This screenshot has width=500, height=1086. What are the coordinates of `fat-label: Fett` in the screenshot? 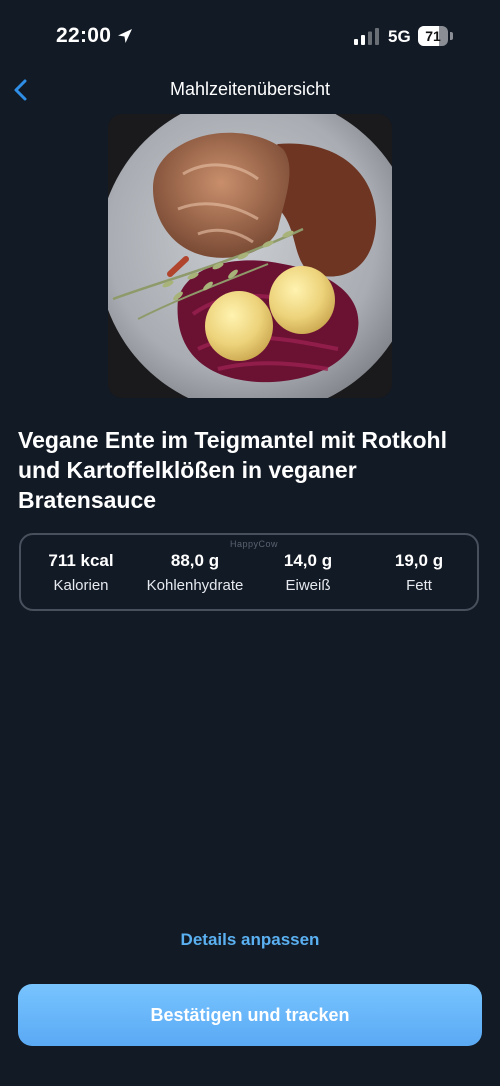 It's located at (419, 585).